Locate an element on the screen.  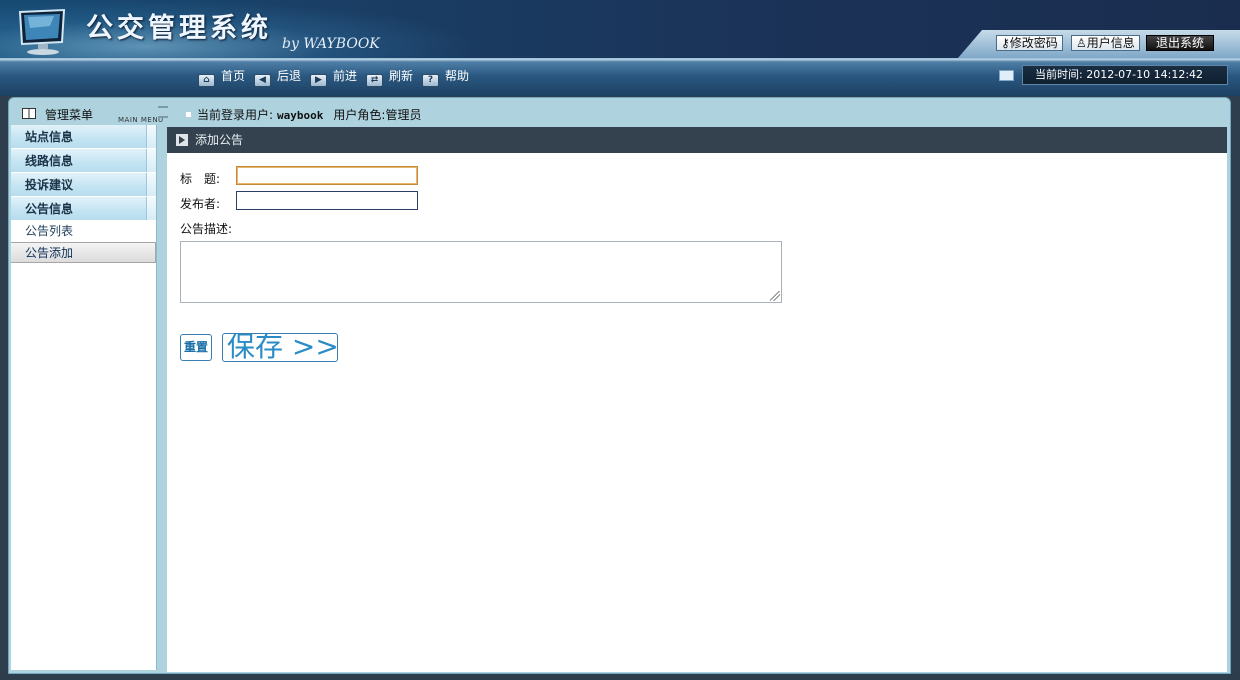
nav-refresh-label: 刷新 is located at coordinates (401, 76).